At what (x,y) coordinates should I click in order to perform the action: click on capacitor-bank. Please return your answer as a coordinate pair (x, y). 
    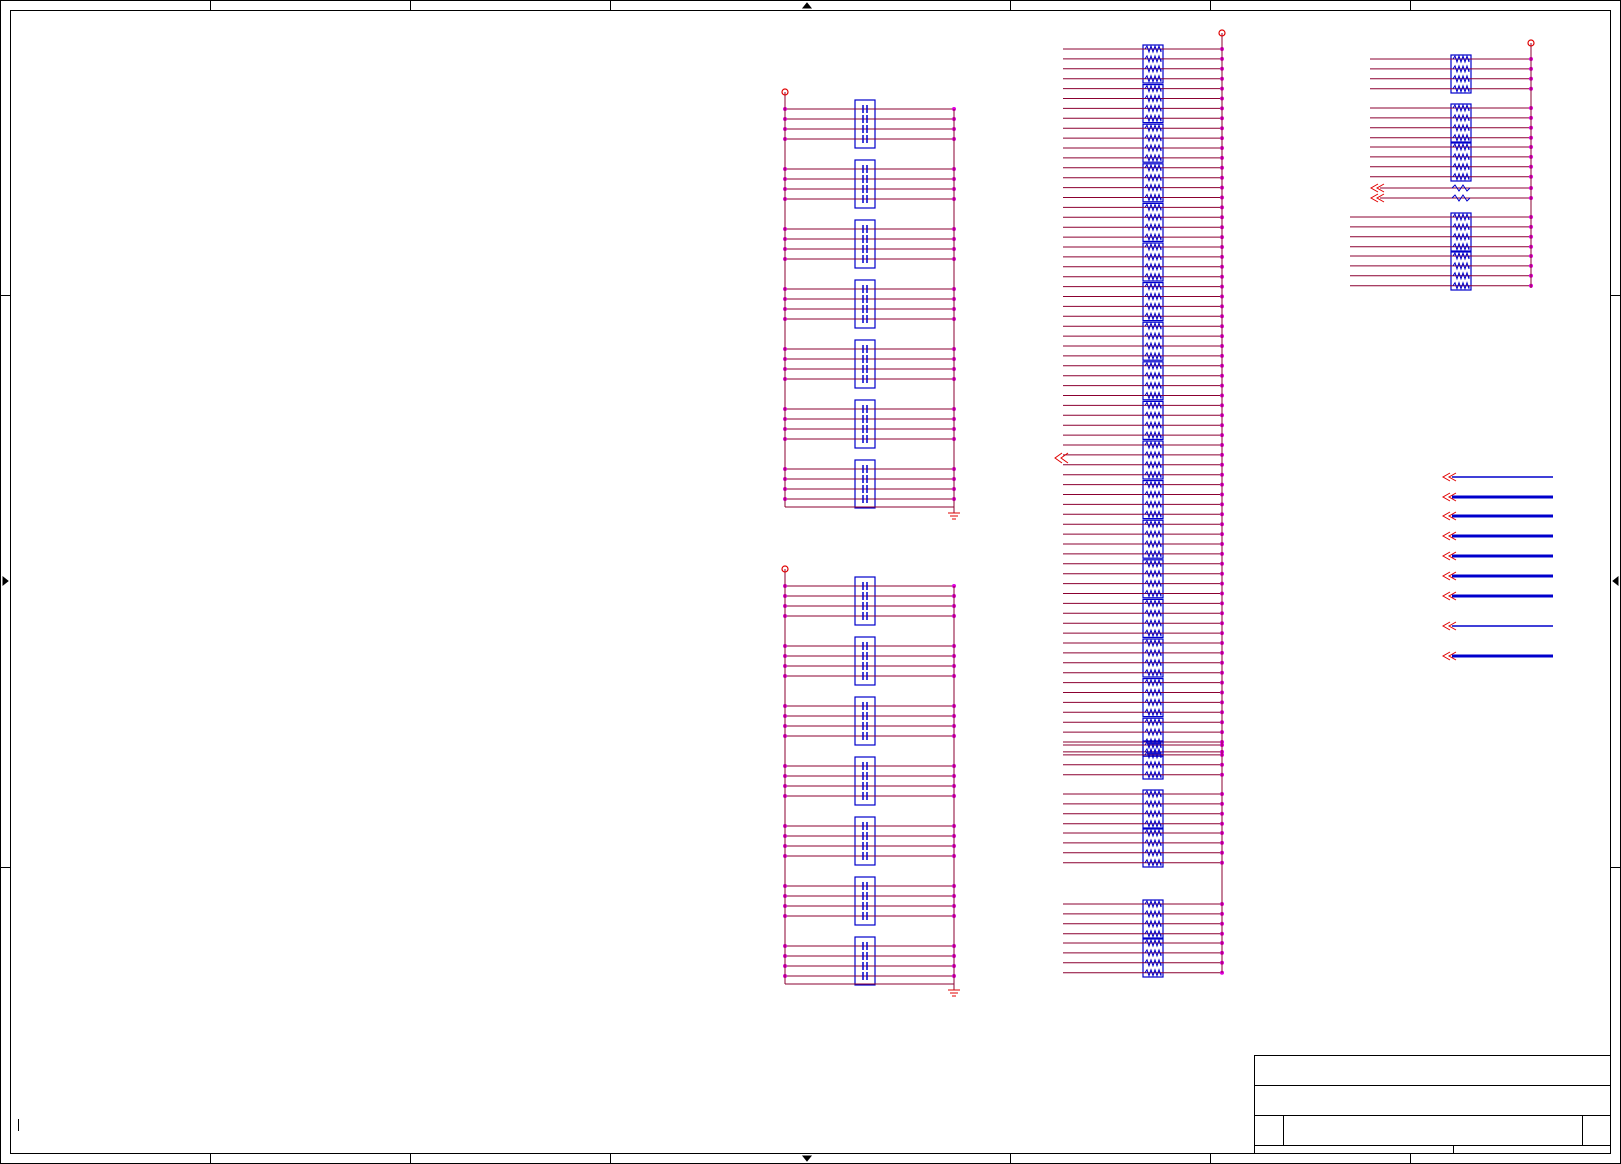
    Looking at the image, I should click on (870, 542).